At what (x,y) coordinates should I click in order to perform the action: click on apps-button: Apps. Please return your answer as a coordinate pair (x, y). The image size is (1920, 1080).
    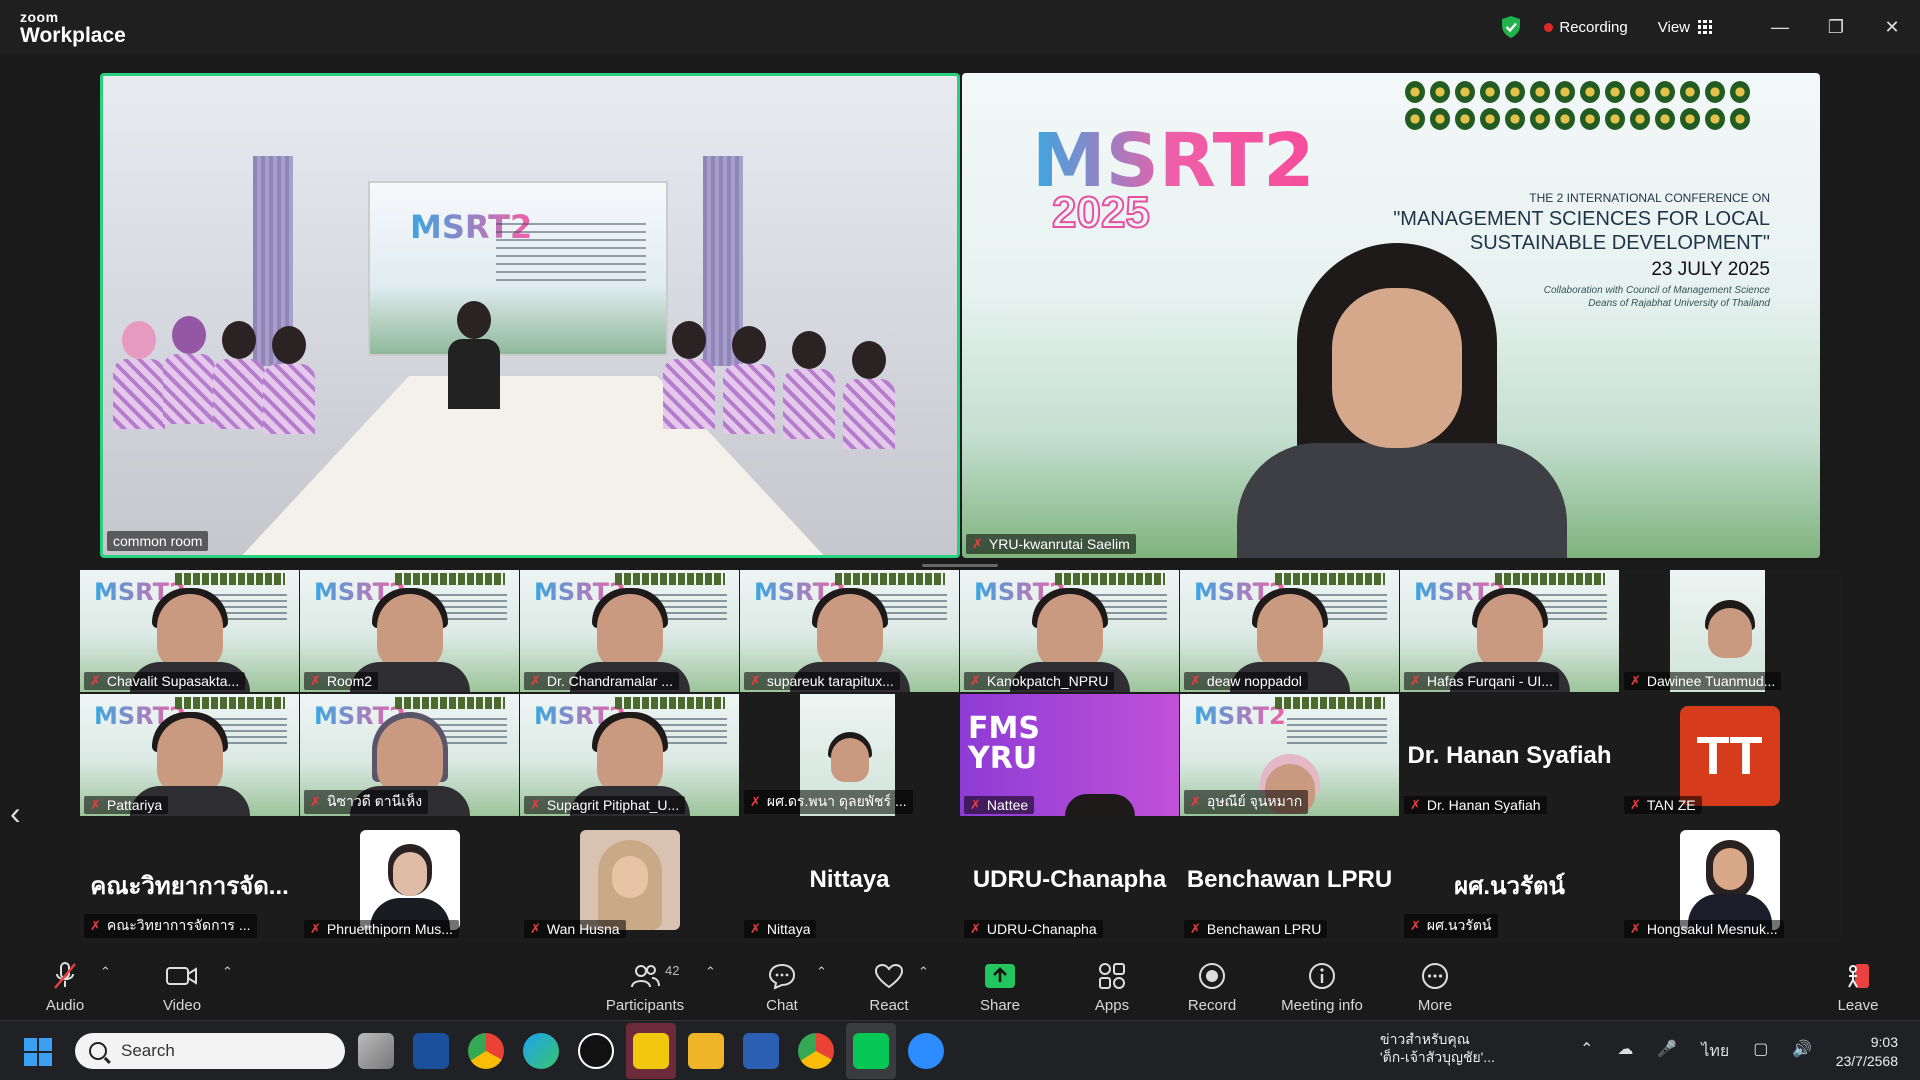
    Looking at the image, I should click on (1112, 987).